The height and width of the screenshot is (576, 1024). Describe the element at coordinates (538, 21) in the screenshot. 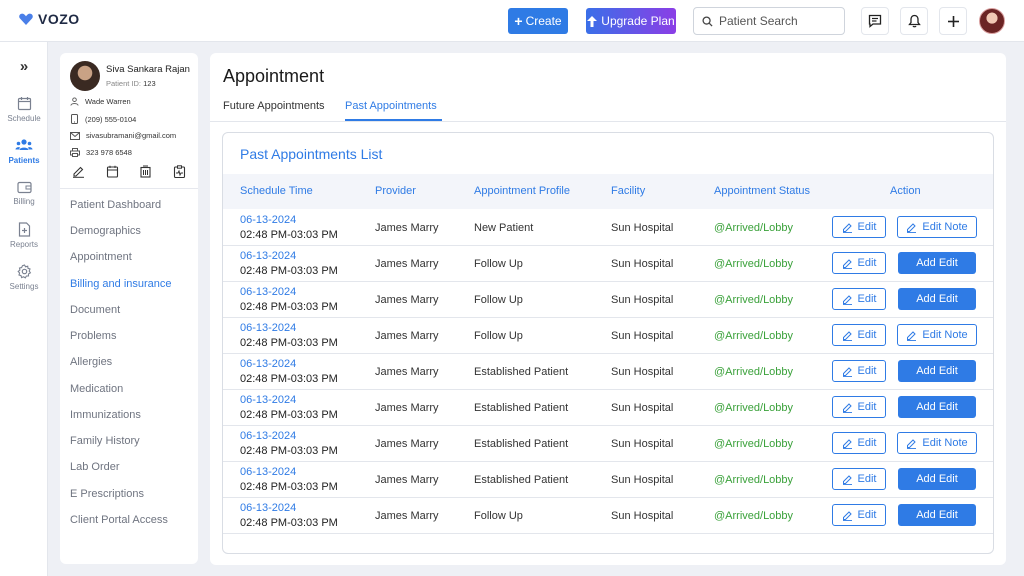

I see `create-button: + Create` at that location.